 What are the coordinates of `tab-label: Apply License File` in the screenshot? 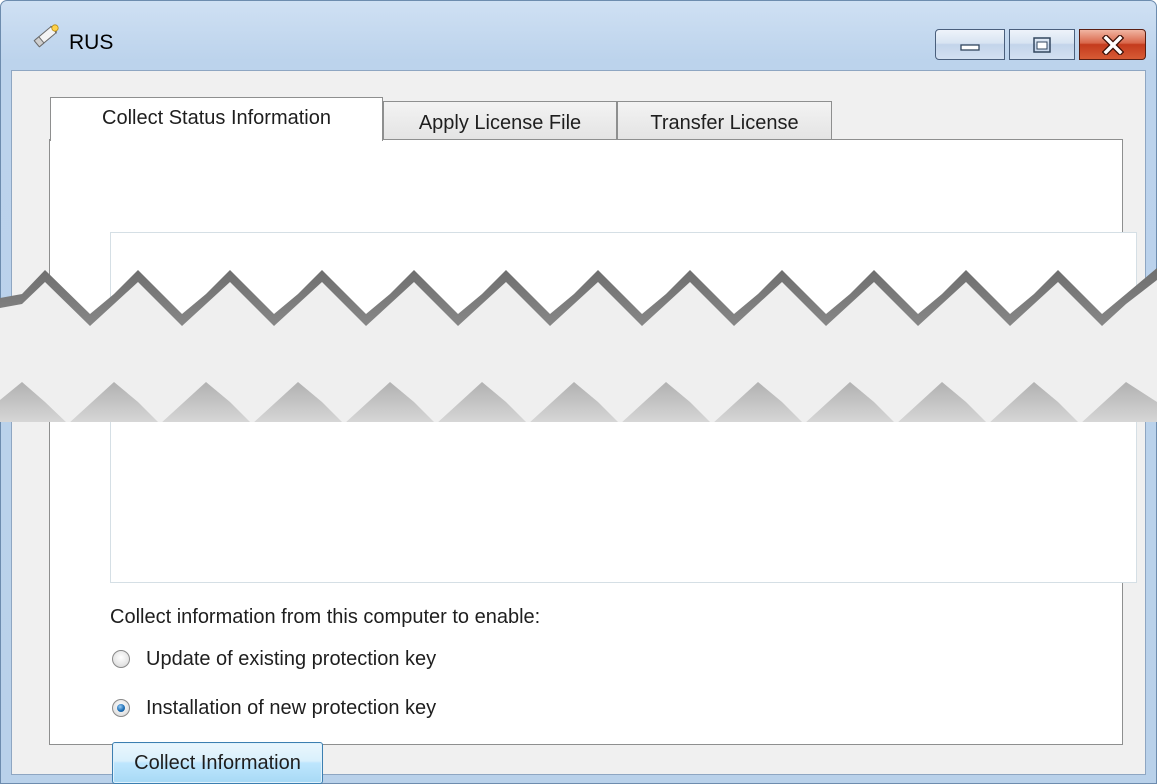 It's located at (500, 123).